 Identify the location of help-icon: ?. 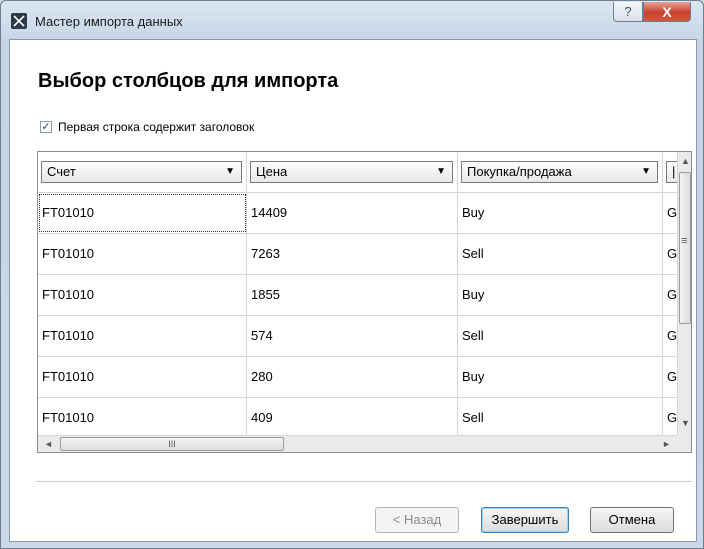
(628, 11).